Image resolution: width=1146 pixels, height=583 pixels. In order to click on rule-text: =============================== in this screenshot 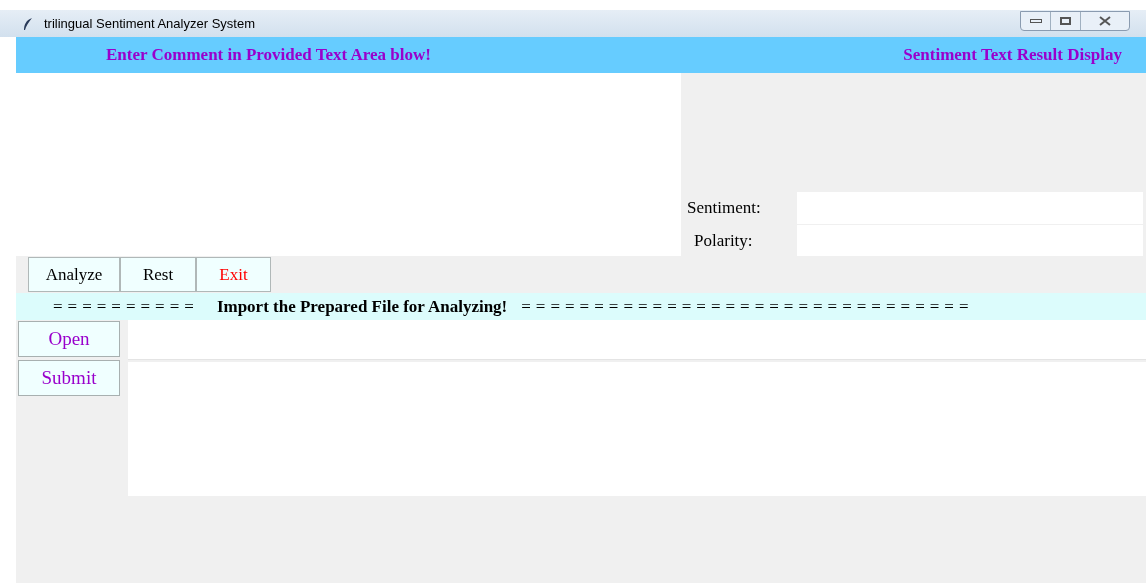, I will do `click(747, 306)`.